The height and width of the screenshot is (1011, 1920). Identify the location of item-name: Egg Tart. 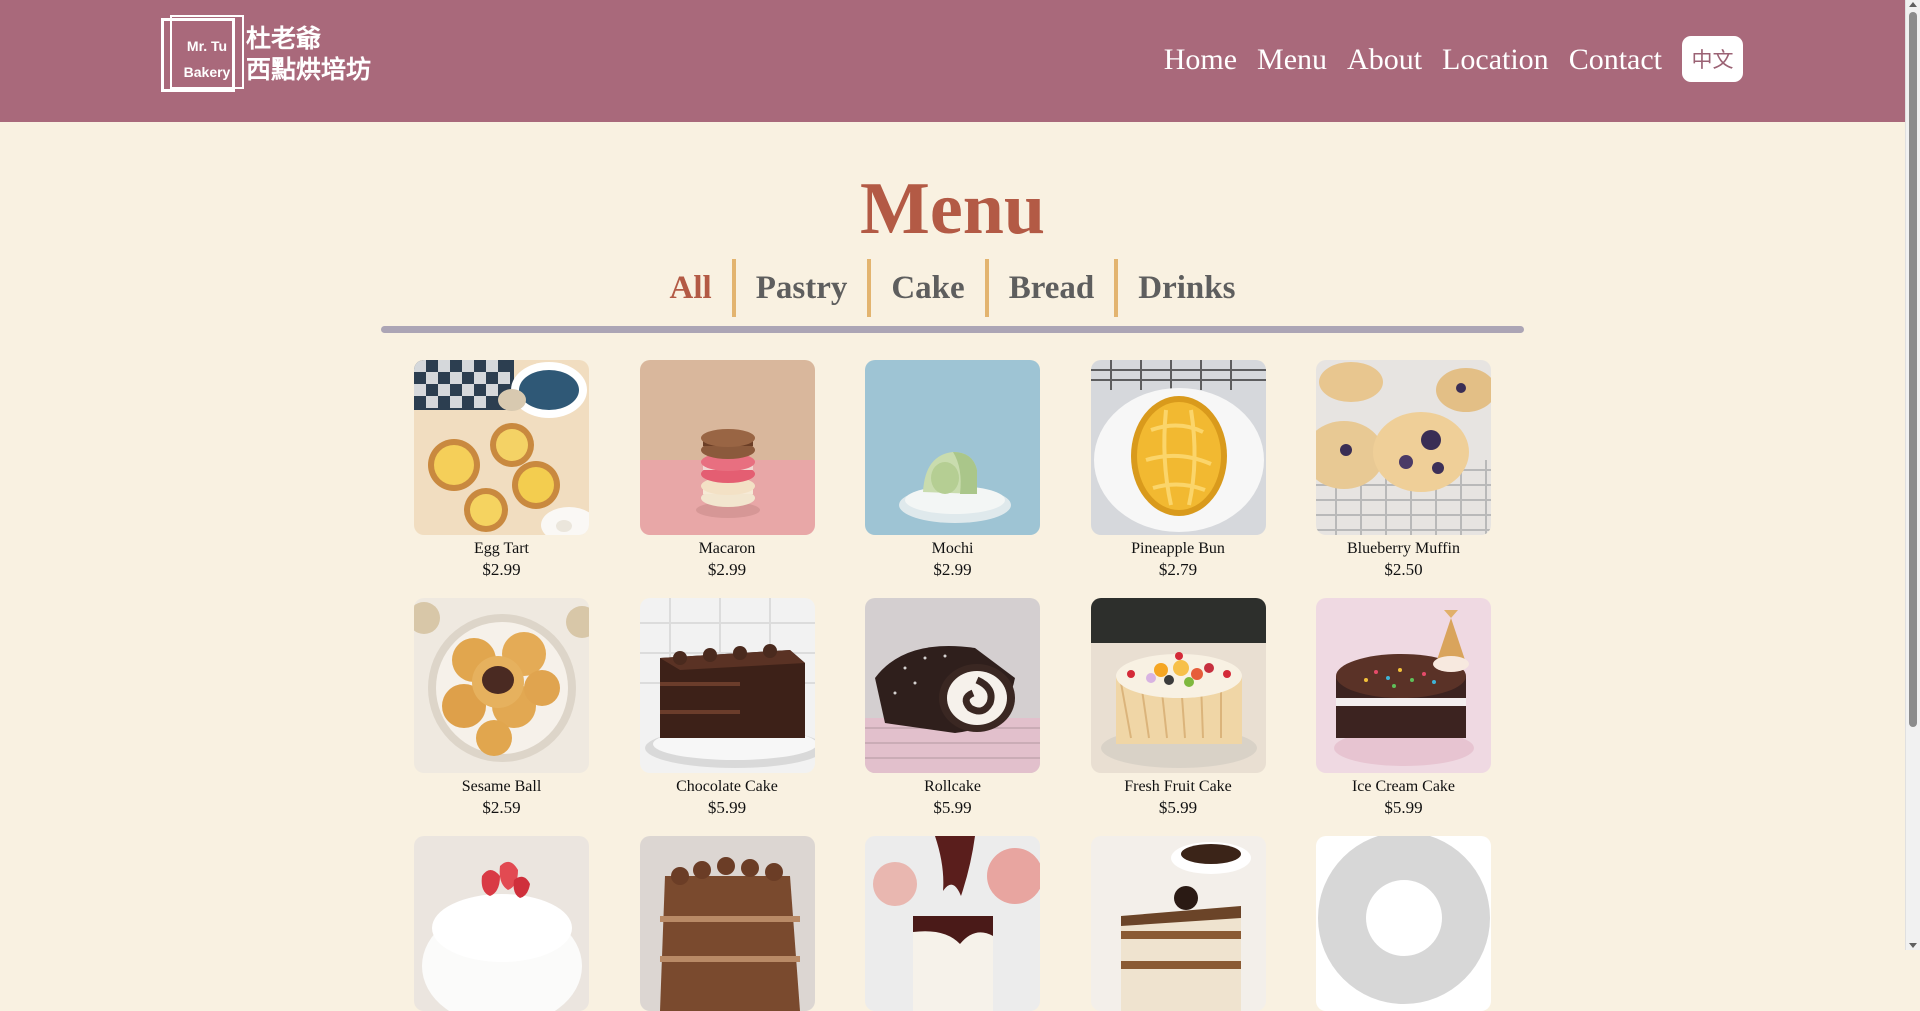
(501, 548).